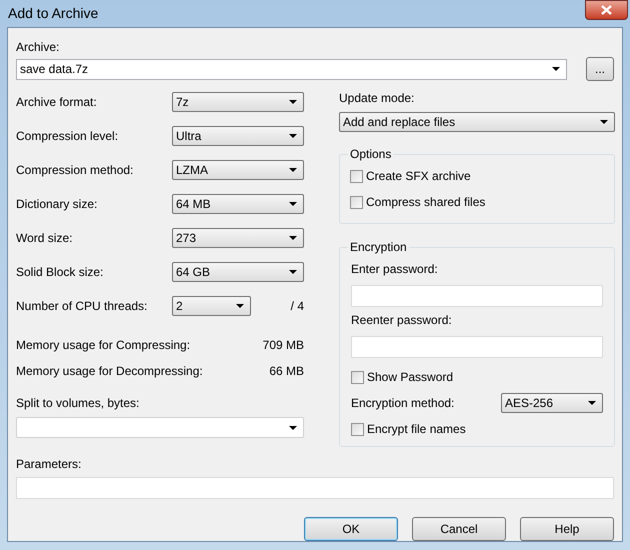 This screenshot has width=630, height=550. What do you see at coordinates (418, 176) in the screenshot?
I see `checkbox-label: Create SFX archive` at bounding box center [418, 176].